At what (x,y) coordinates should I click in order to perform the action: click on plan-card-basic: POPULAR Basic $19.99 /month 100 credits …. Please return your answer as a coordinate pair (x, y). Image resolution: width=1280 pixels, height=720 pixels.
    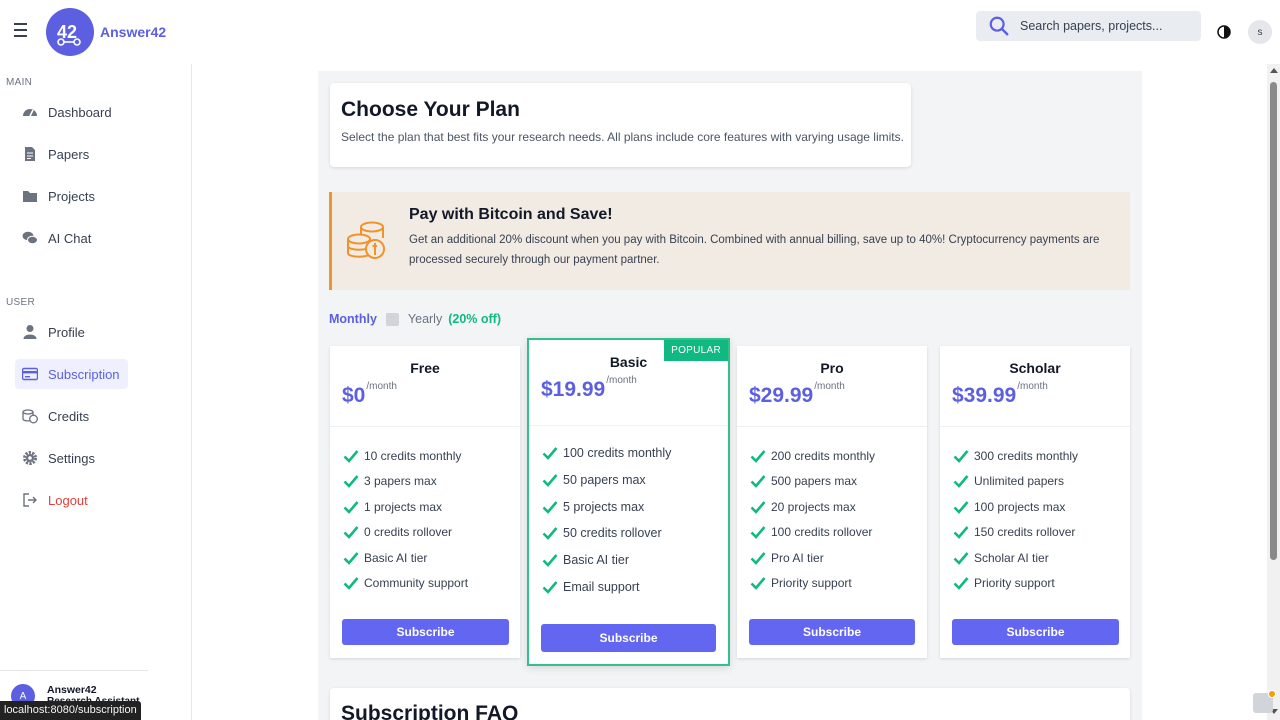
    Looking at the image, I should click on (628, 502).